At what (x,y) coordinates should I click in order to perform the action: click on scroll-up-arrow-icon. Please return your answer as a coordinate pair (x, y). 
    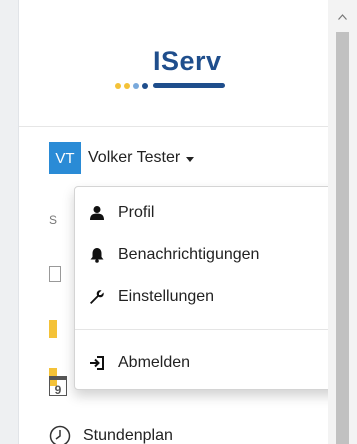
    Looking at the image, I should click on (342, 22).